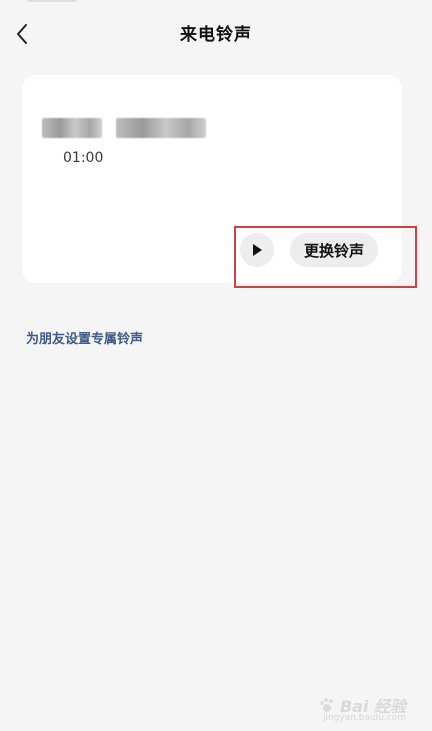  I want to click on play-icon, so click(257, 250).